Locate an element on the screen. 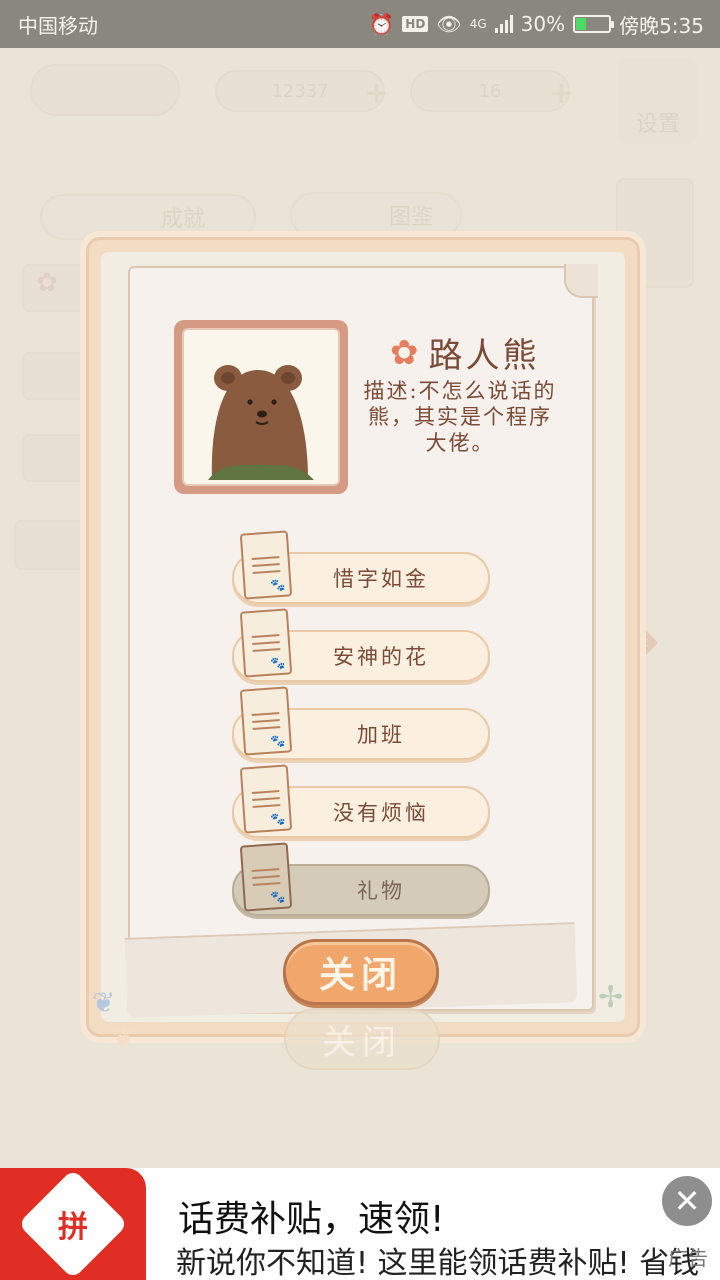  ad-banner: 拼 话费补贴，速领! 新说你不知道! 这里能领话费补贴! 省钱 广告 ✕ is located at coordinates (360, 1224).